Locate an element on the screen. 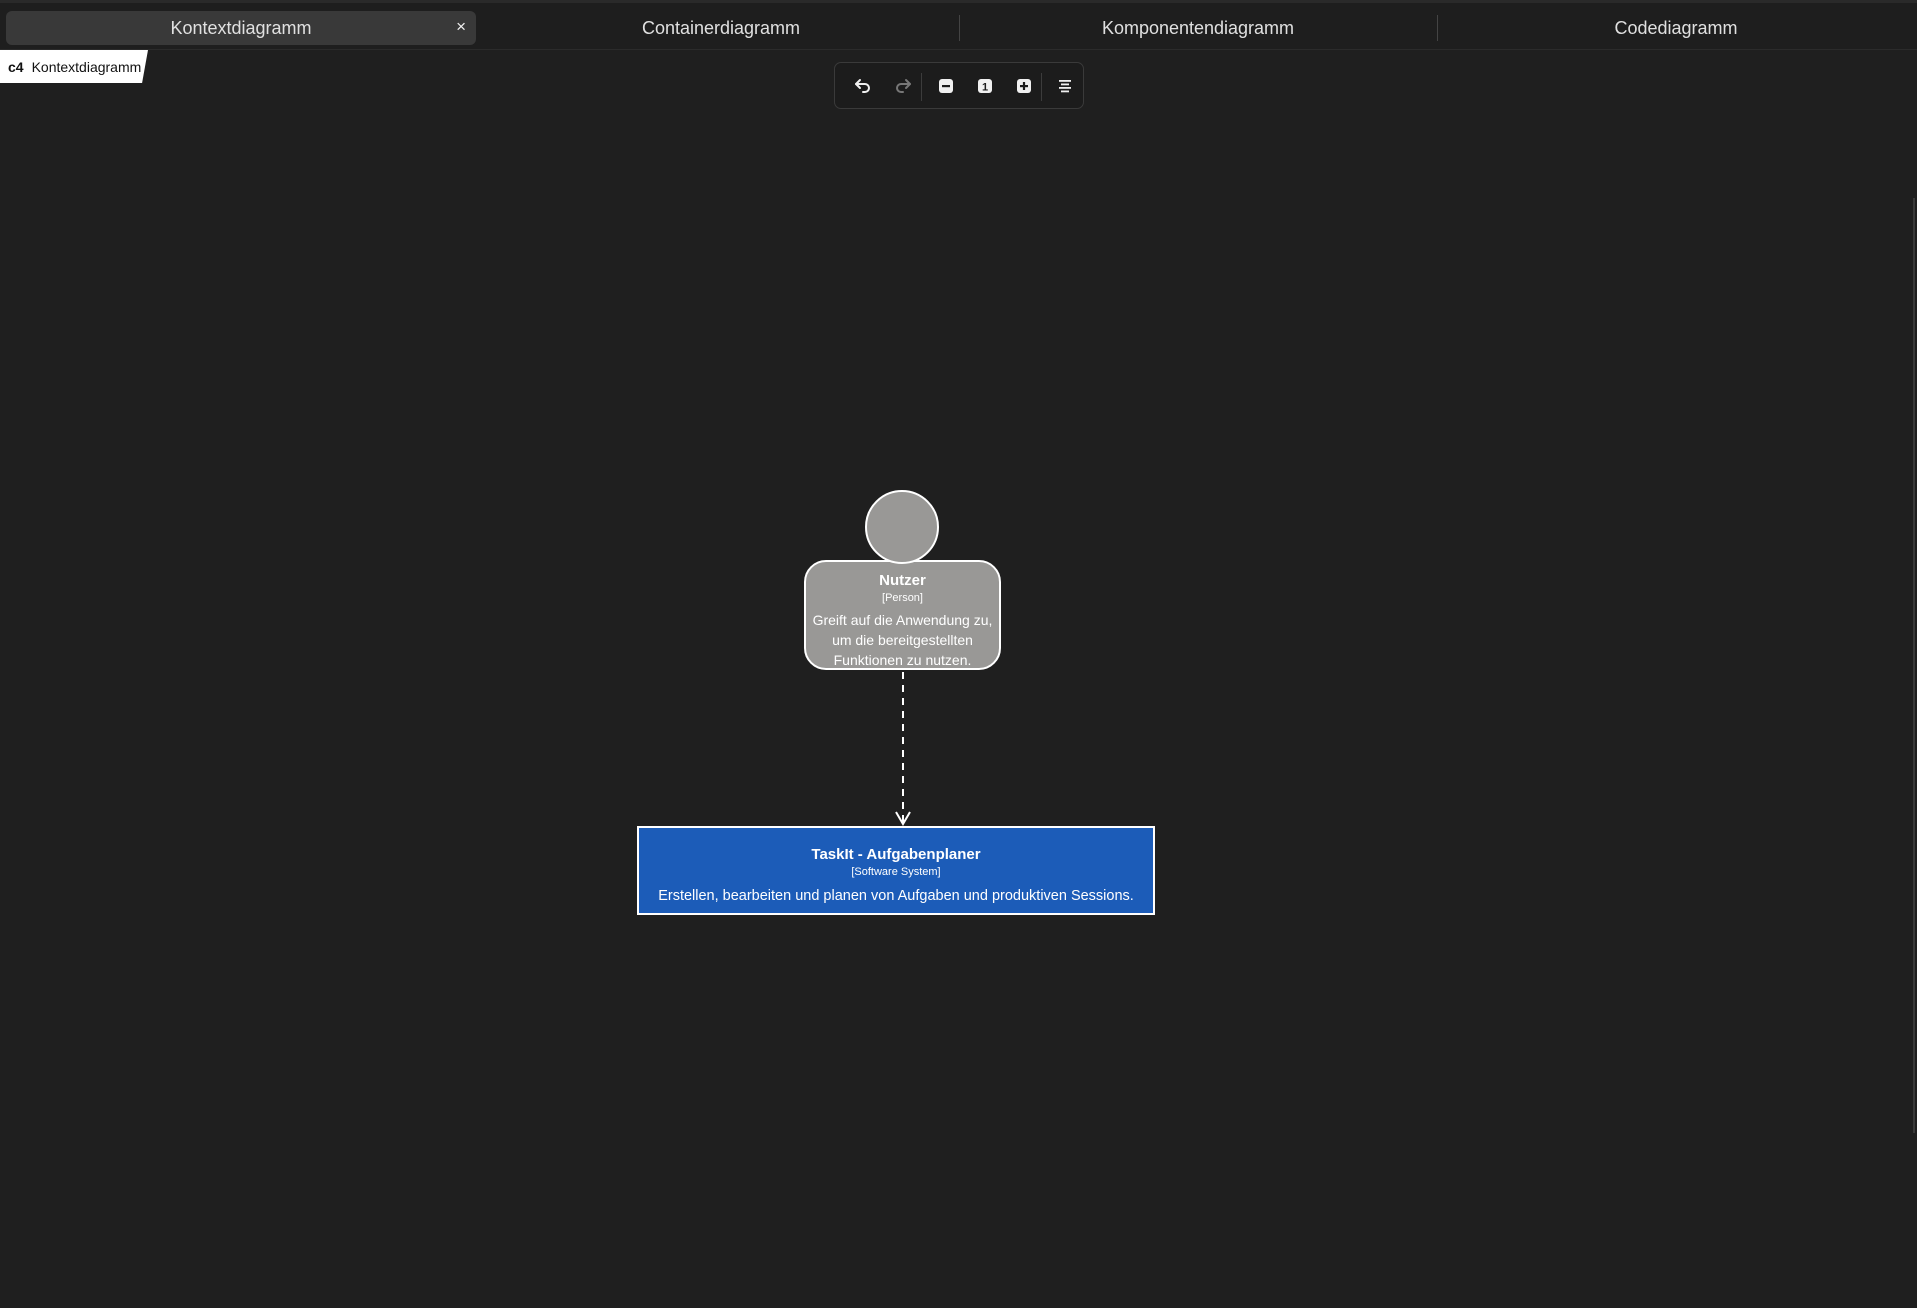 This screenshot has width=1917, height=1308. person-name: Nutzer is located at coordinates (902, 580).